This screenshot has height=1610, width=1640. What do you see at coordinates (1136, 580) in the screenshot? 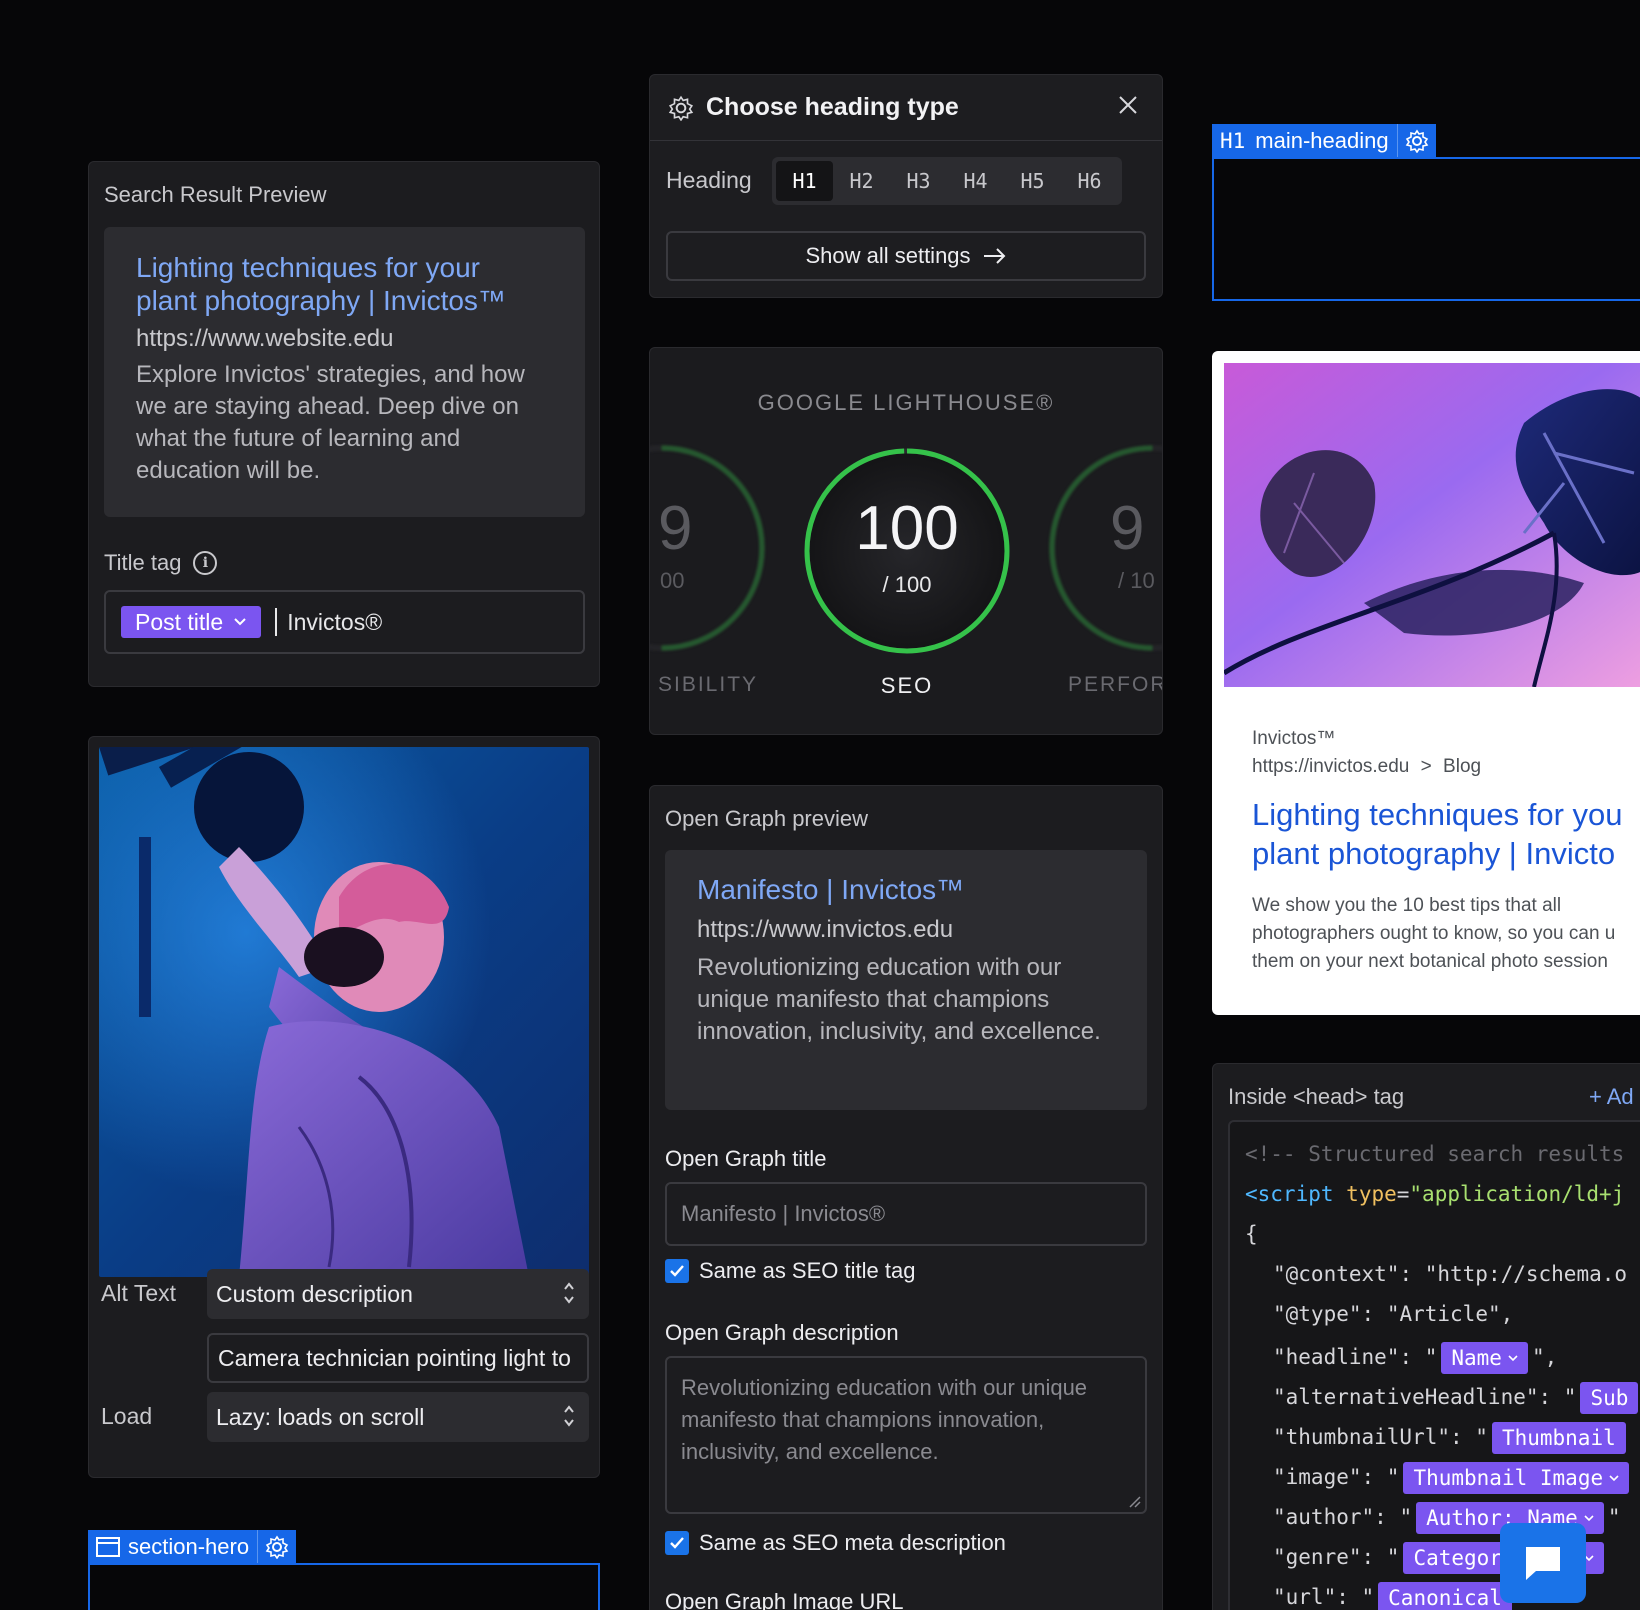
I see `performance-score-max: / 10` at bounding box center [1136, 580].